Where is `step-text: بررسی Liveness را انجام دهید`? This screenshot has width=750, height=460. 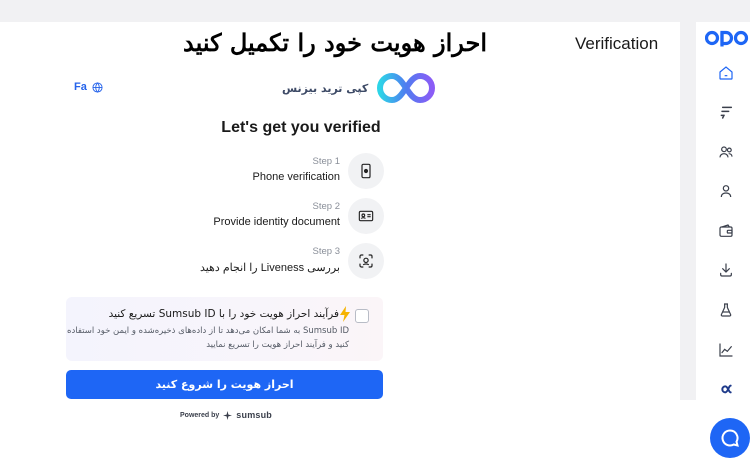
step-text: بررسی Liveness را انجام دهید is located at coordinates (269, 268).